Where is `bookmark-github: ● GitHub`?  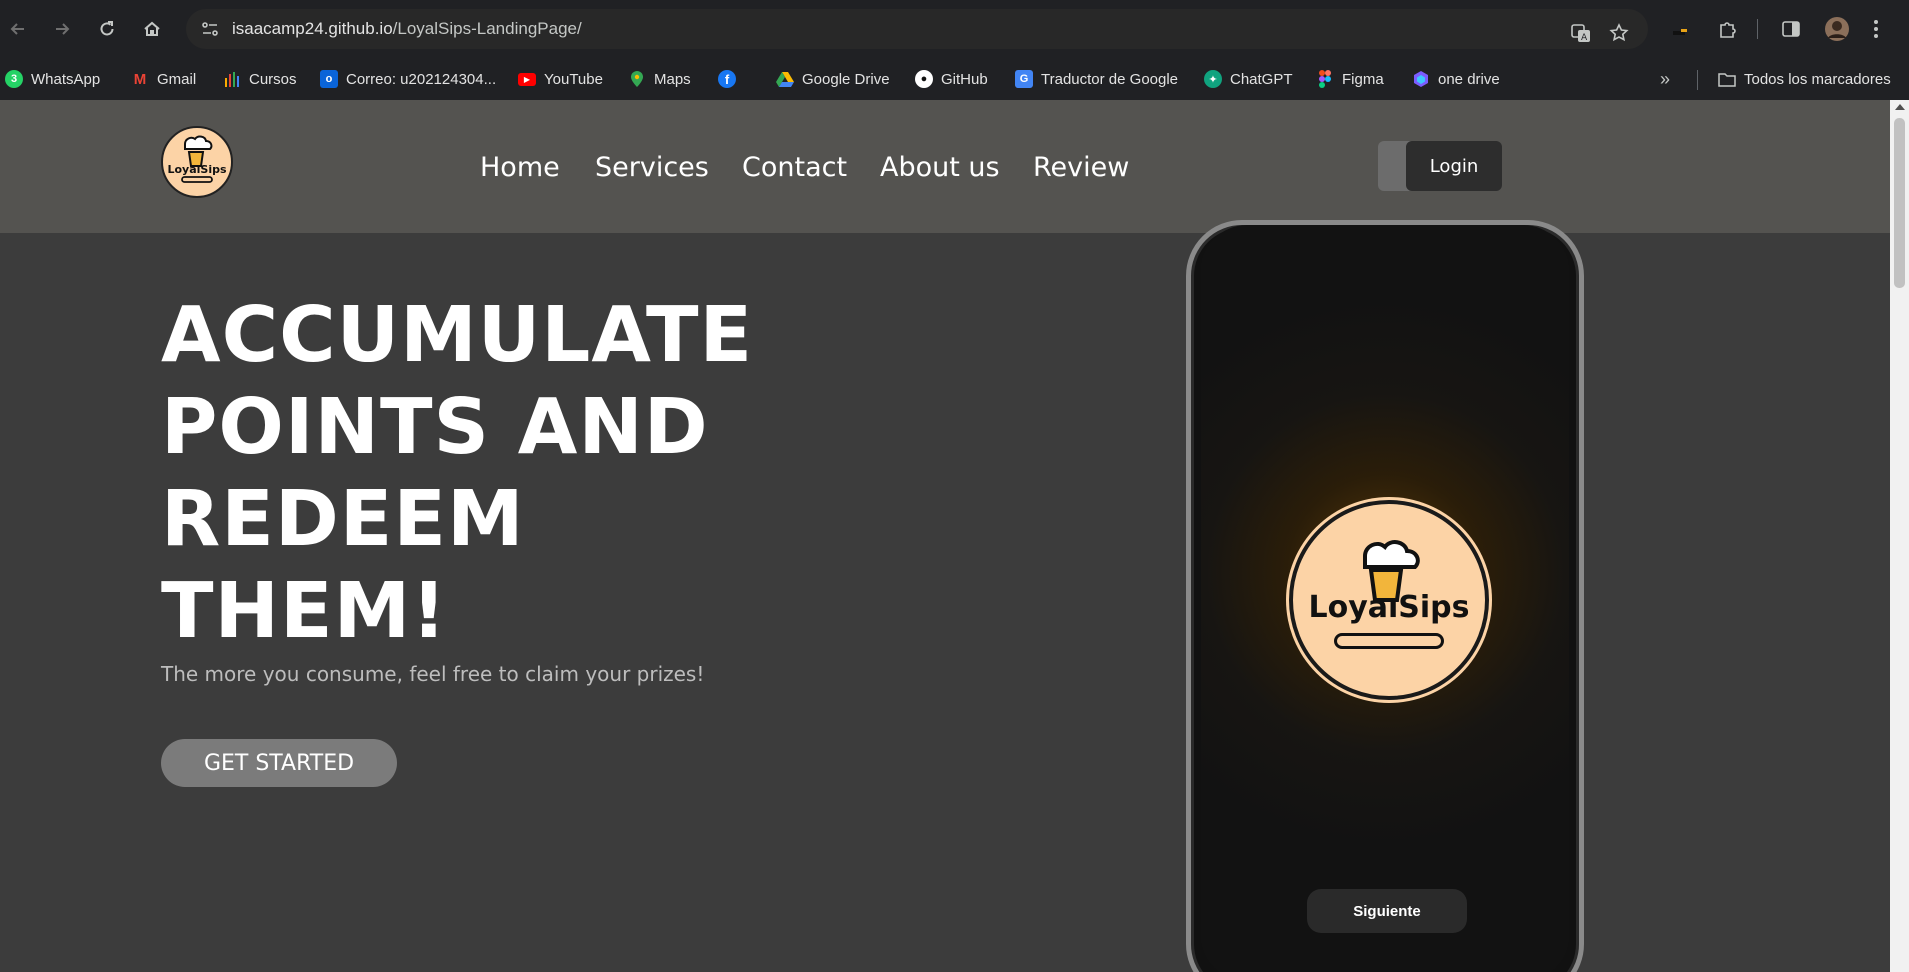
bookmark-github: ● GitHub is located at coordinates (951, 79).